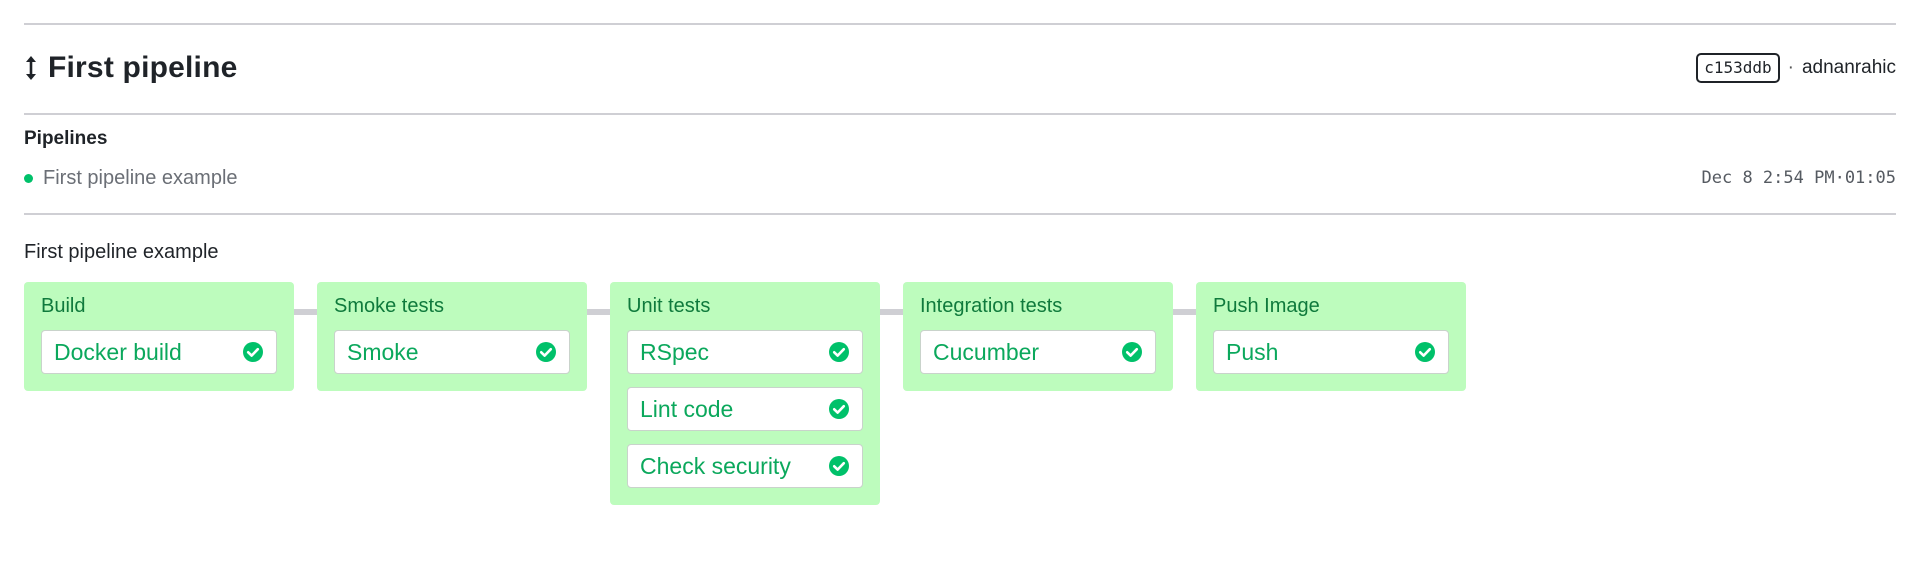  I want to click on pipeline-timestamp: Dec 8 2:54 PM, so click(1768, 178).